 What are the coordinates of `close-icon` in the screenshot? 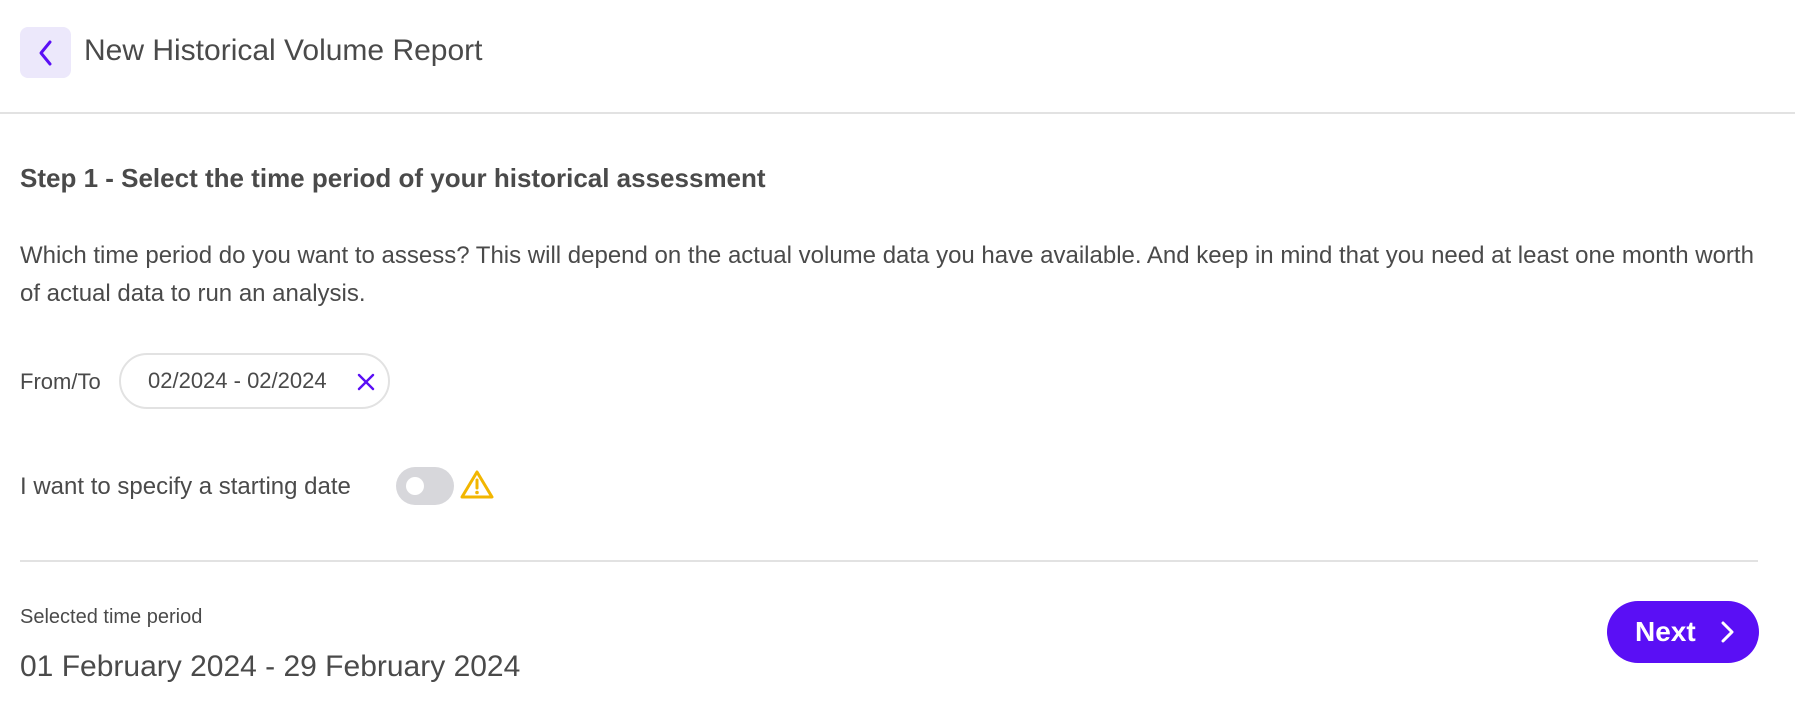 It's located at (366, 382).